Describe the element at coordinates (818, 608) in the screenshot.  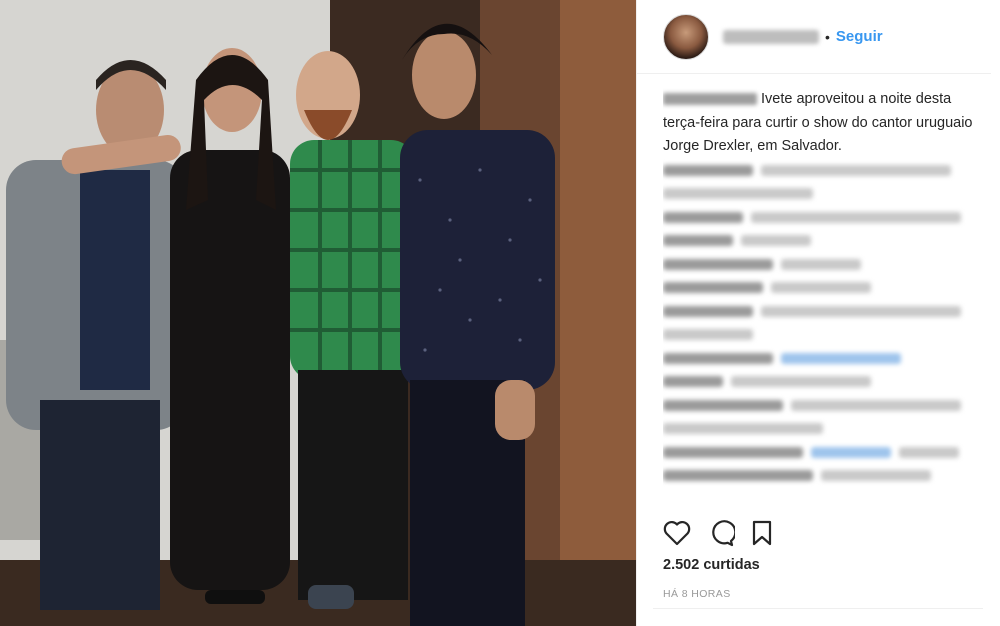
I see `divider` at that location.